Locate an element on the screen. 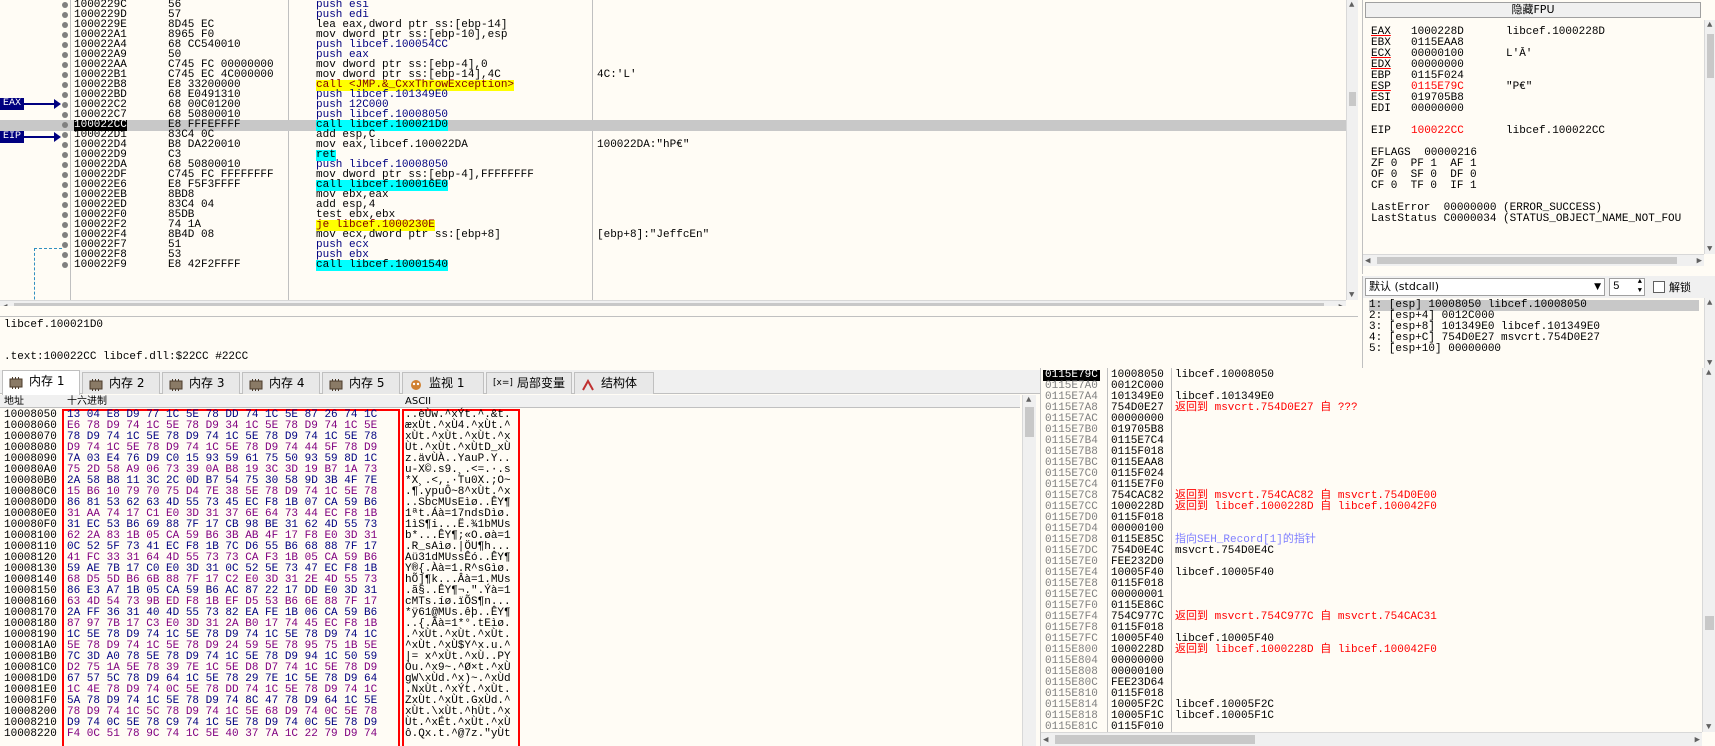  tab-6: 监视 1 is located at coordinates (443, 383).